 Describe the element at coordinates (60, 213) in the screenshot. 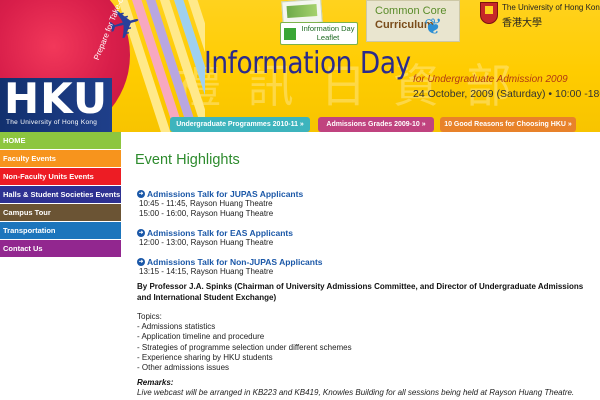

I see `sidebar-item-campus-tour: Campus Tour` at that location.